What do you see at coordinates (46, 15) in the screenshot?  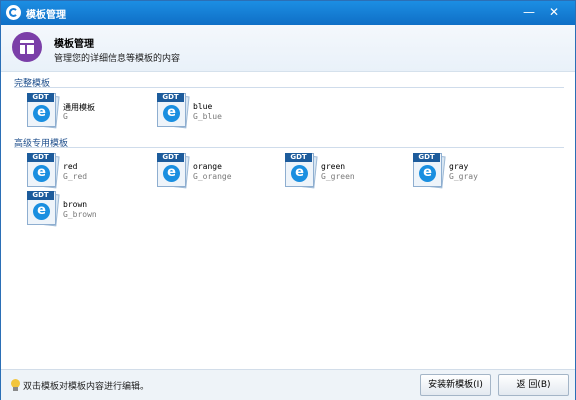 I see `window-title: 模板管理` at bounding box center [46, 15].